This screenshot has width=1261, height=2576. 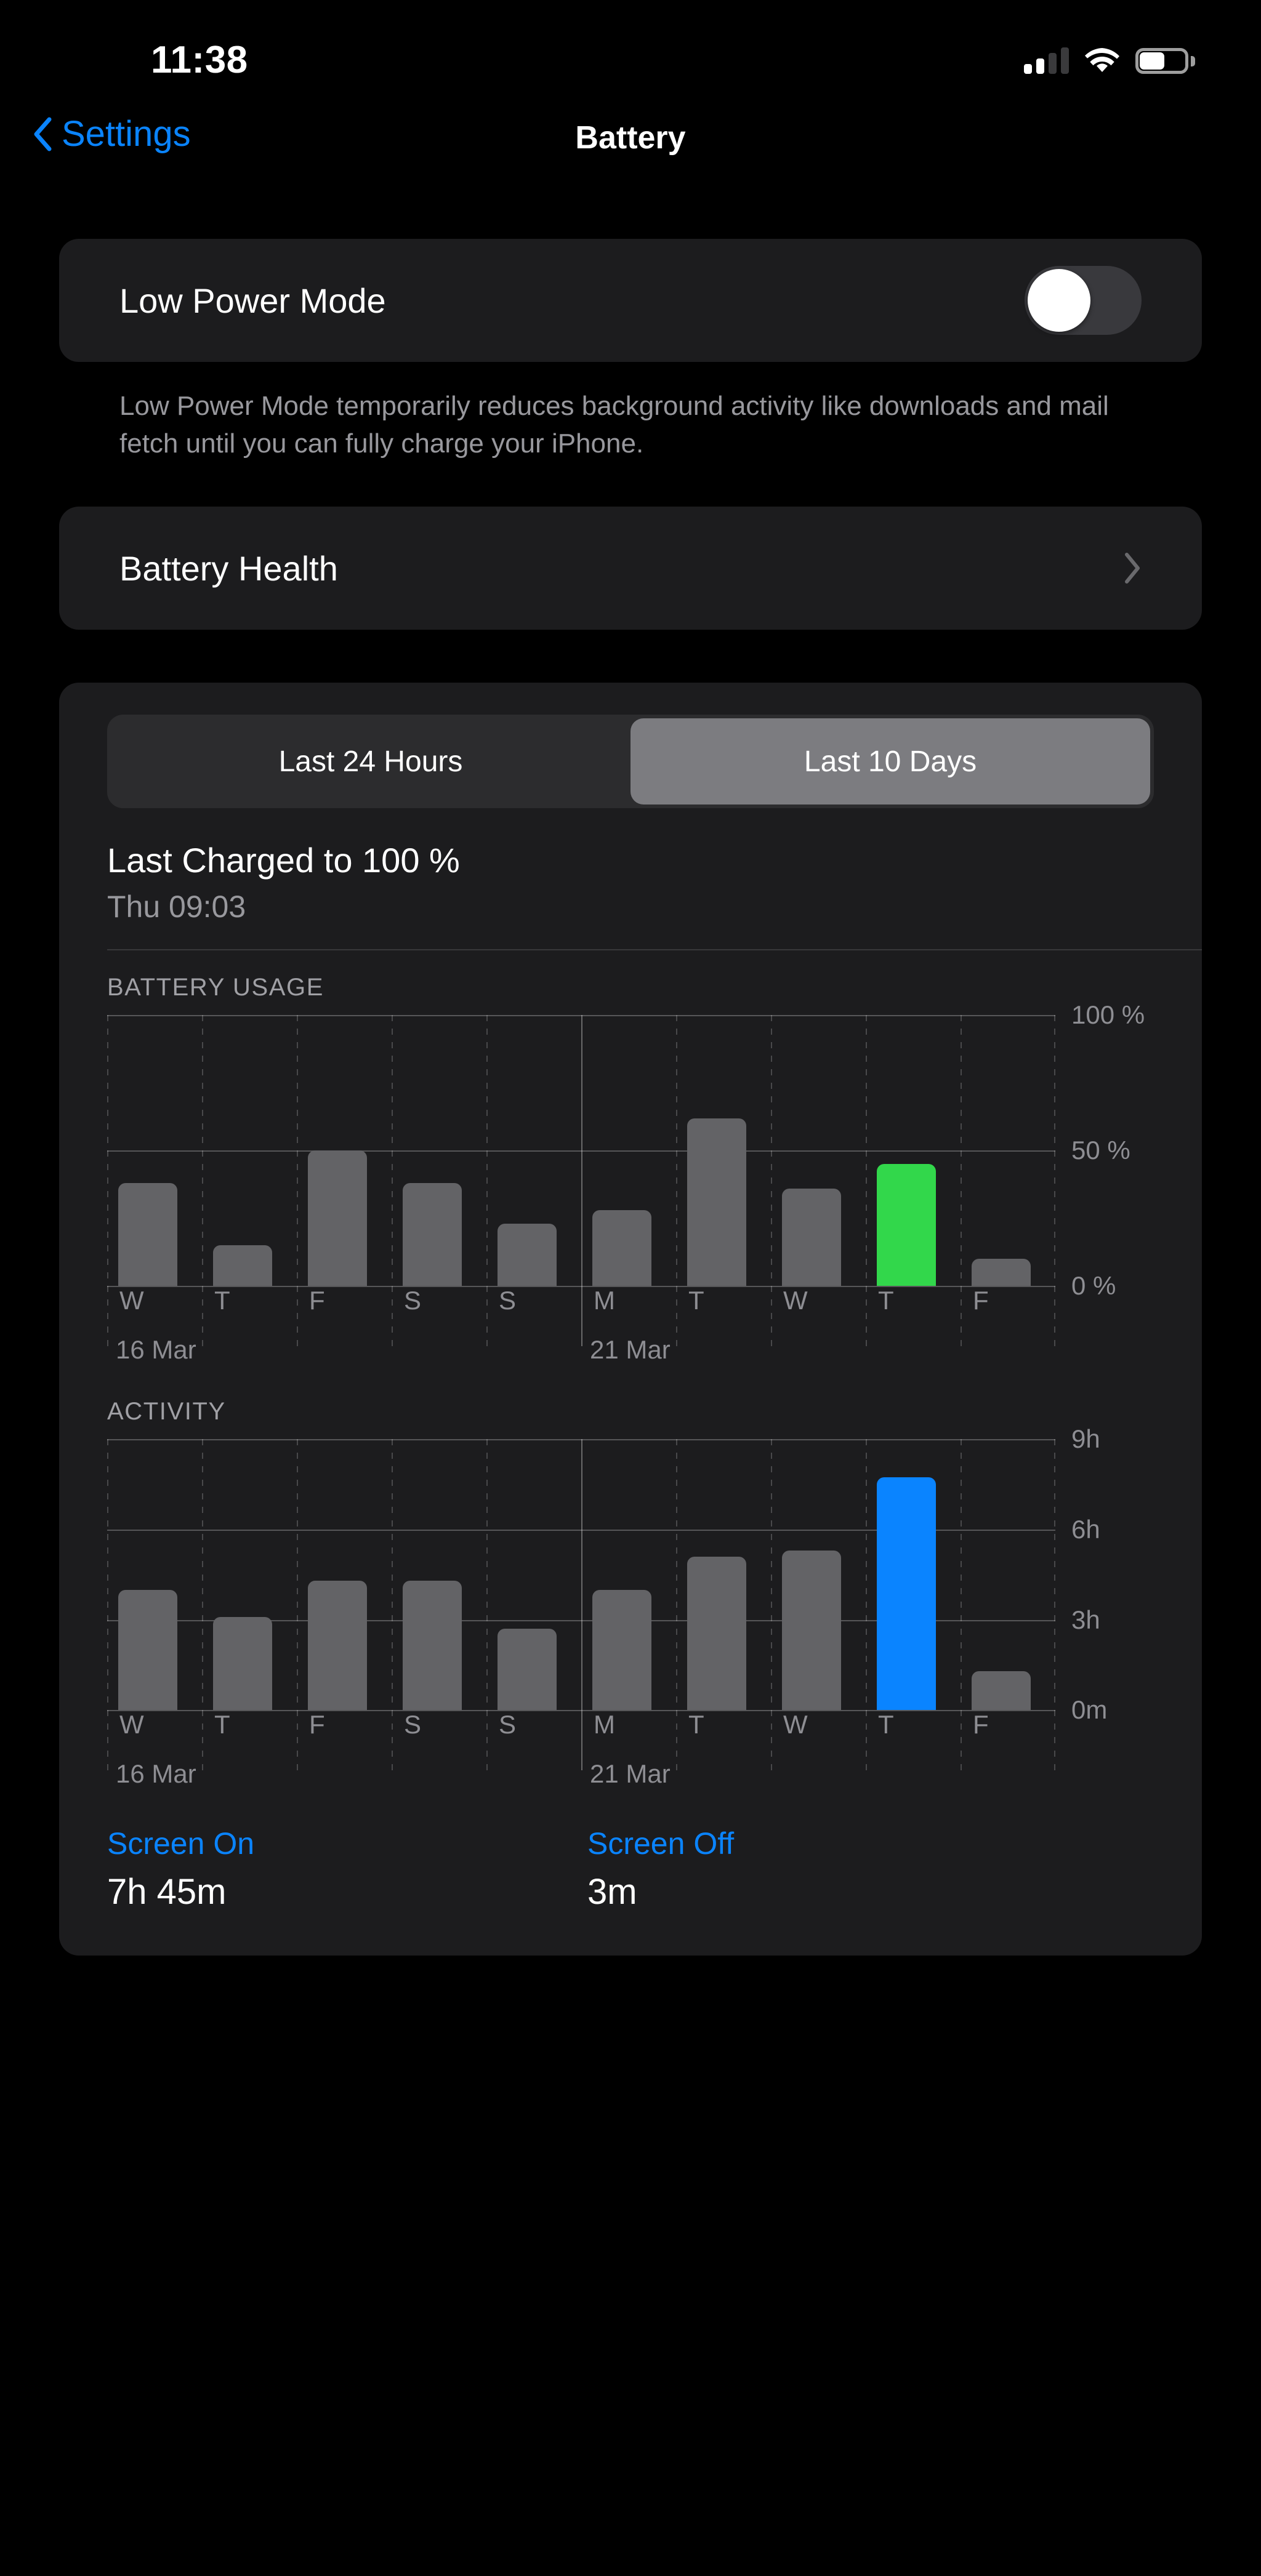 I want to click on battery-health-label: Battery Health, so click(x=228, y=568).